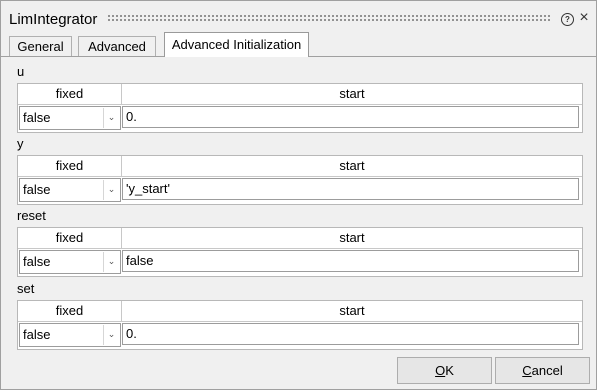 This screenshot has height=390, width=597. Describe the element at coordinates (547, 370) in the screenshot. I see `cancel-label-rest: ancel` at that location.